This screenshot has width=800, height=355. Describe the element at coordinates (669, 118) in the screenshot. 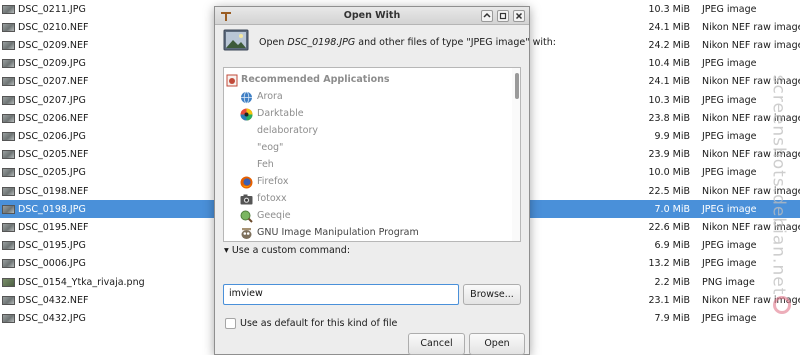

I see `file-size: 23.8 MiB` at that location.